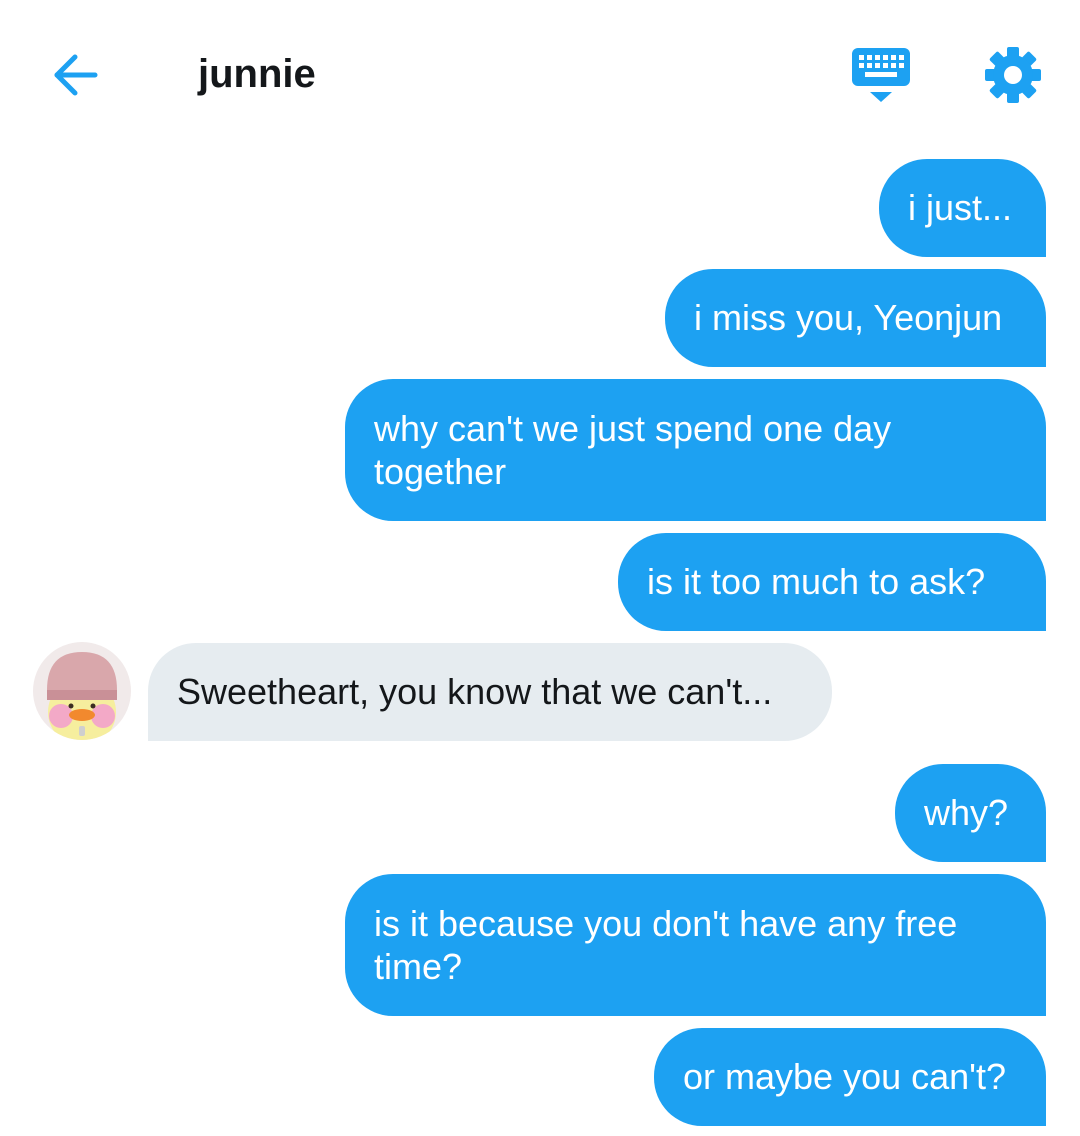 The width and height of the screenshot is (1080, 1136). I want to click on message-bubble-sent: why?, so click(970, 813).